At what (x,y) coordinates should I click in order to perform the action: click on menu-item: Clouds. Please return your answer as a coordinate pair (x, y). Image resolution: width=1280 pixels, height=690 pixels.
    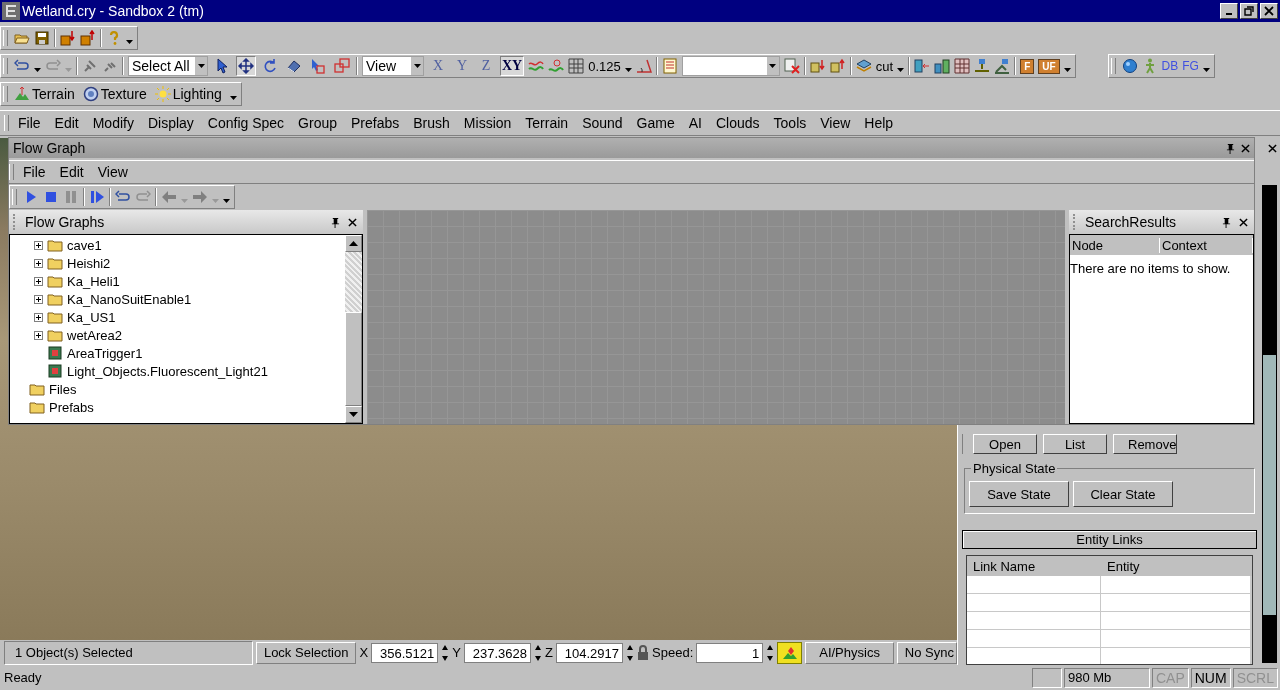
    Looking at the image, I should click on (737, 123).